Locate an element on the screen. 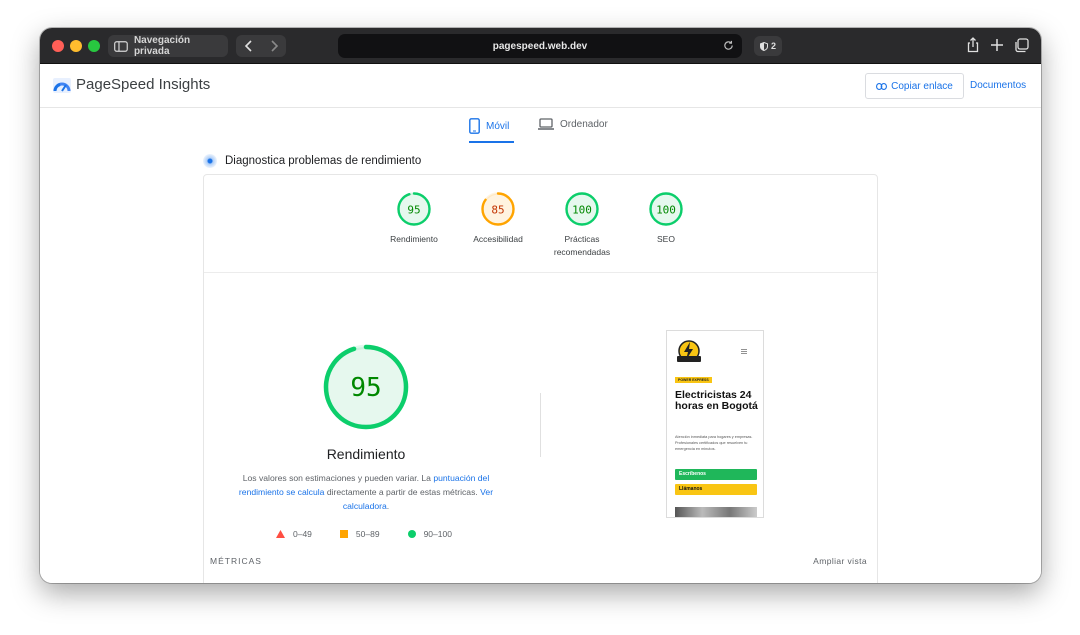 The image size is (1080, 635). navigation-buttons is located at coordinates (261, 46).